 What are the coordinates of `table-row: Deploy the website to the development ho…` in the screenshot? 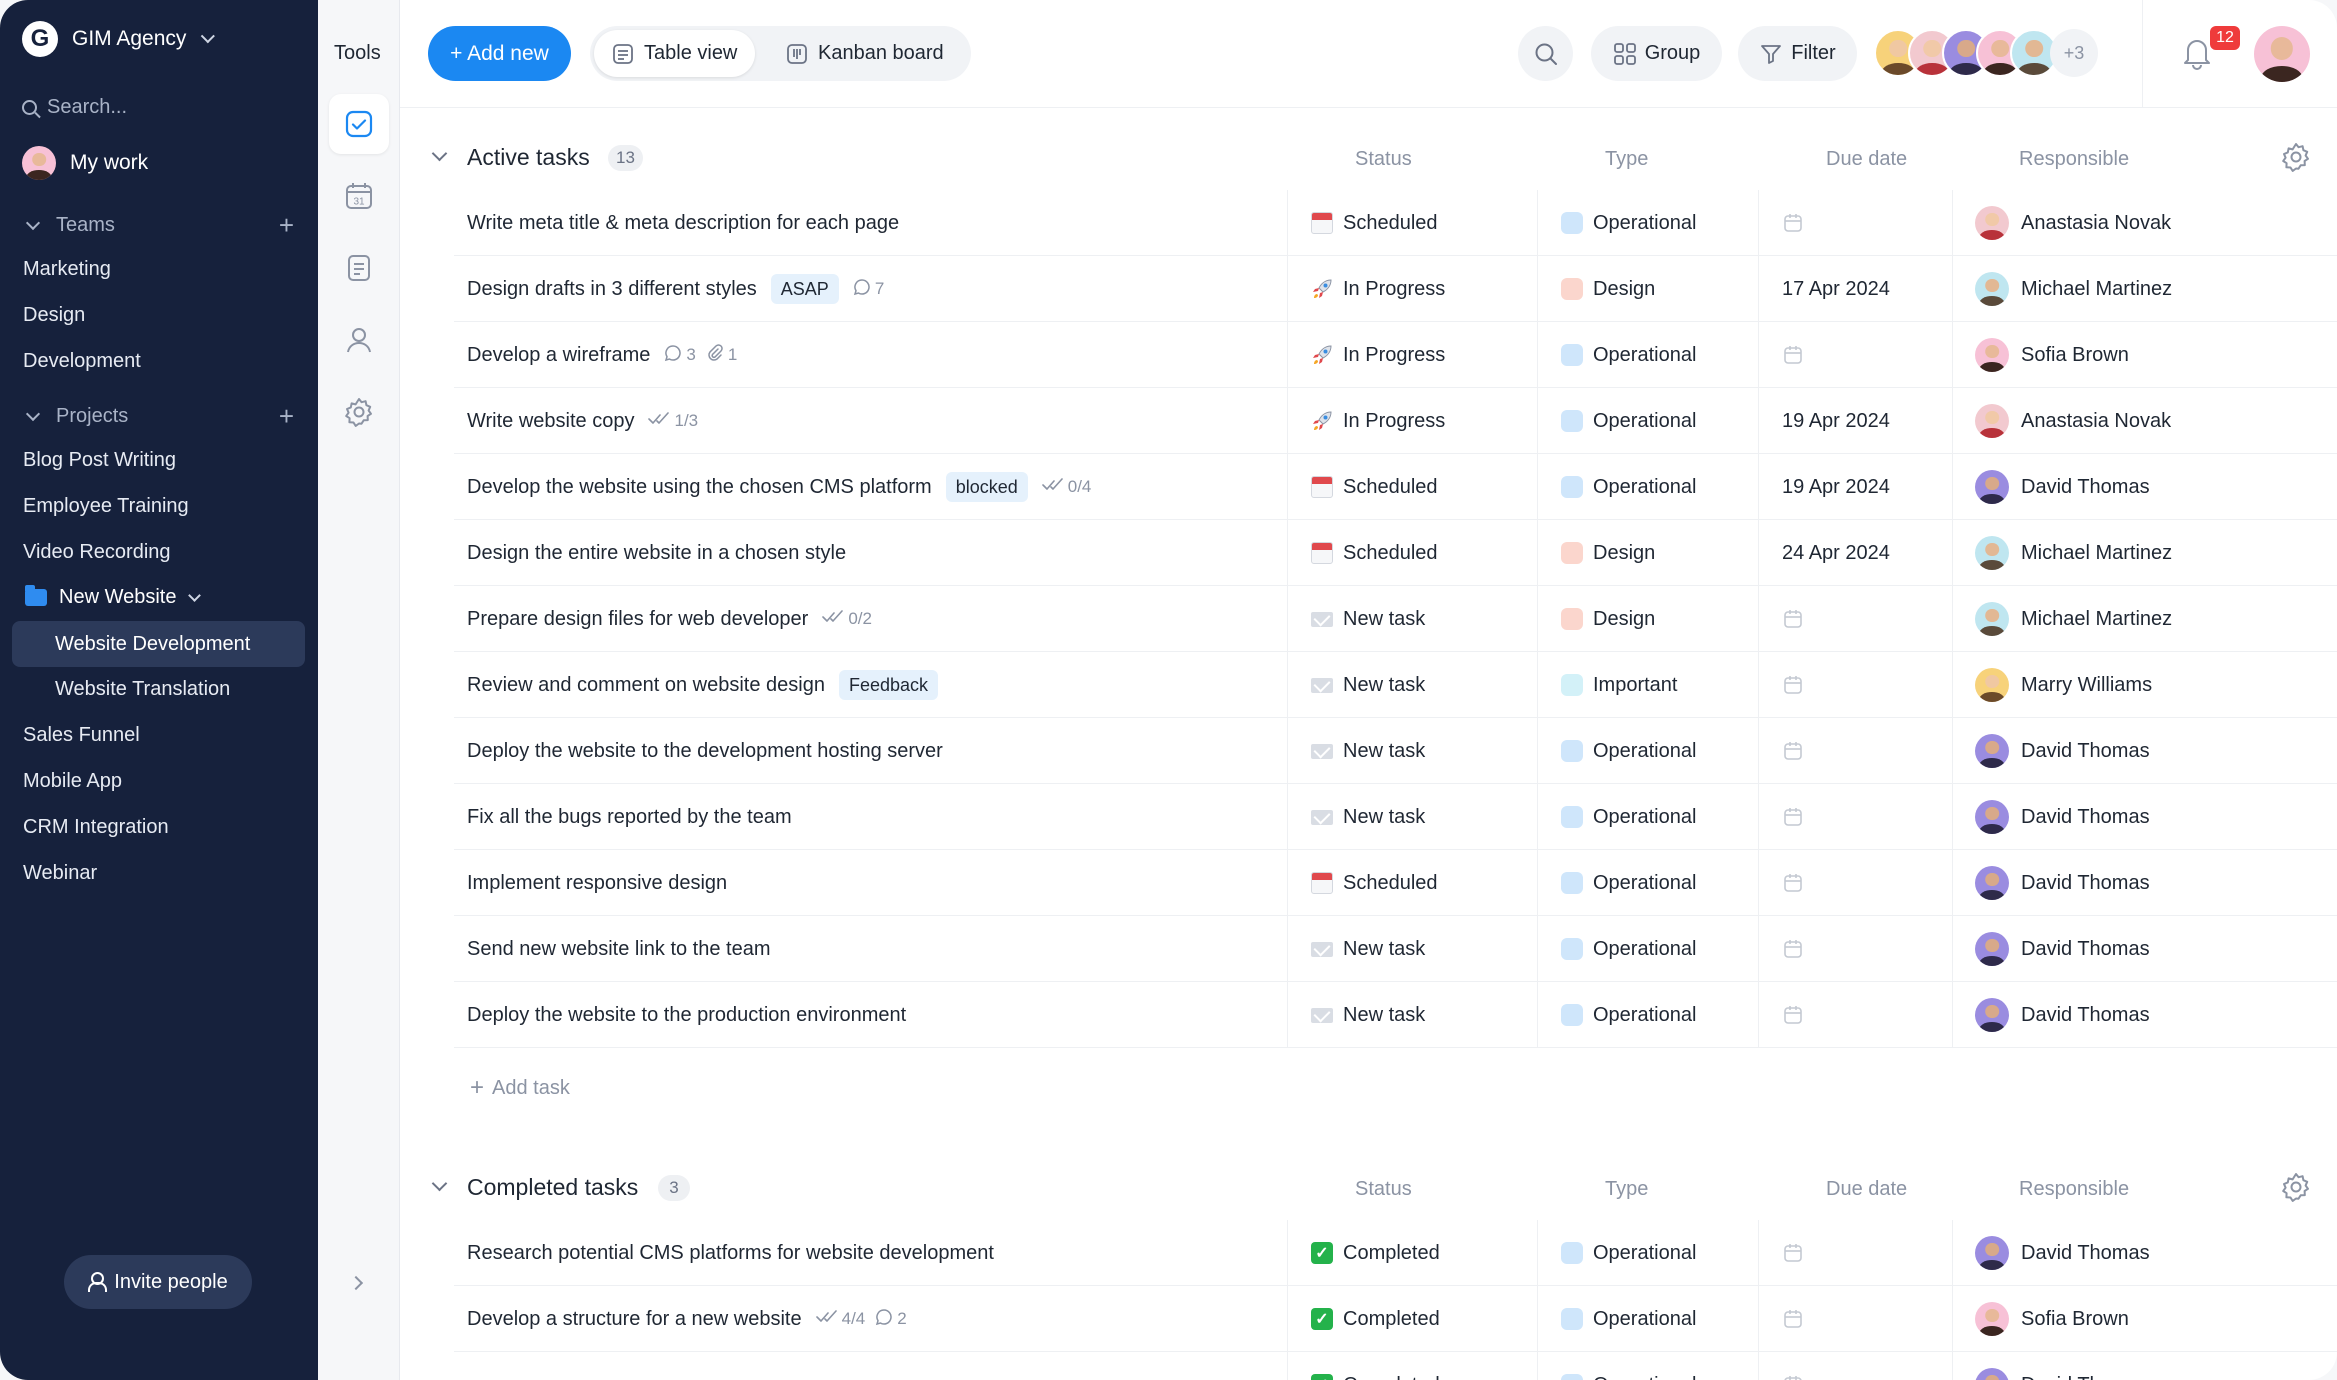 It's located at (1395, 751).